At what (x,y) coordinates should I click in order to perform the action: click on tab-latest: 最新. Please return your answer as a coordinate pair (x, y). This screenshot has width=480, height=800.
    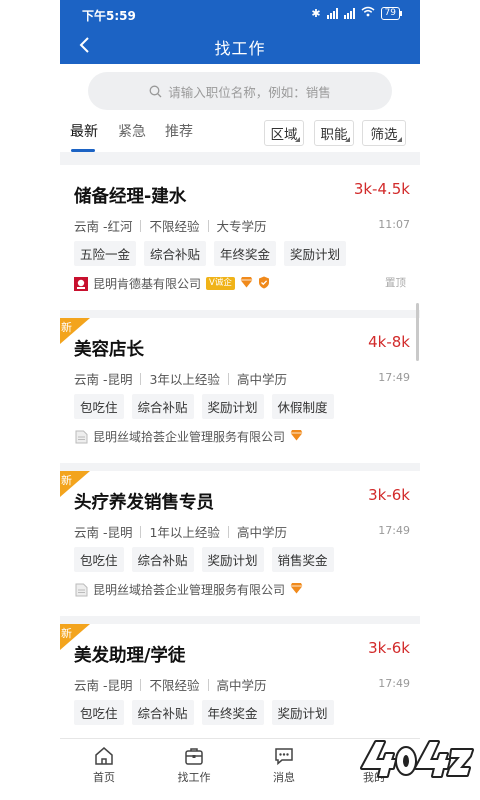
    Looking at the image, I should click on (84, 131).